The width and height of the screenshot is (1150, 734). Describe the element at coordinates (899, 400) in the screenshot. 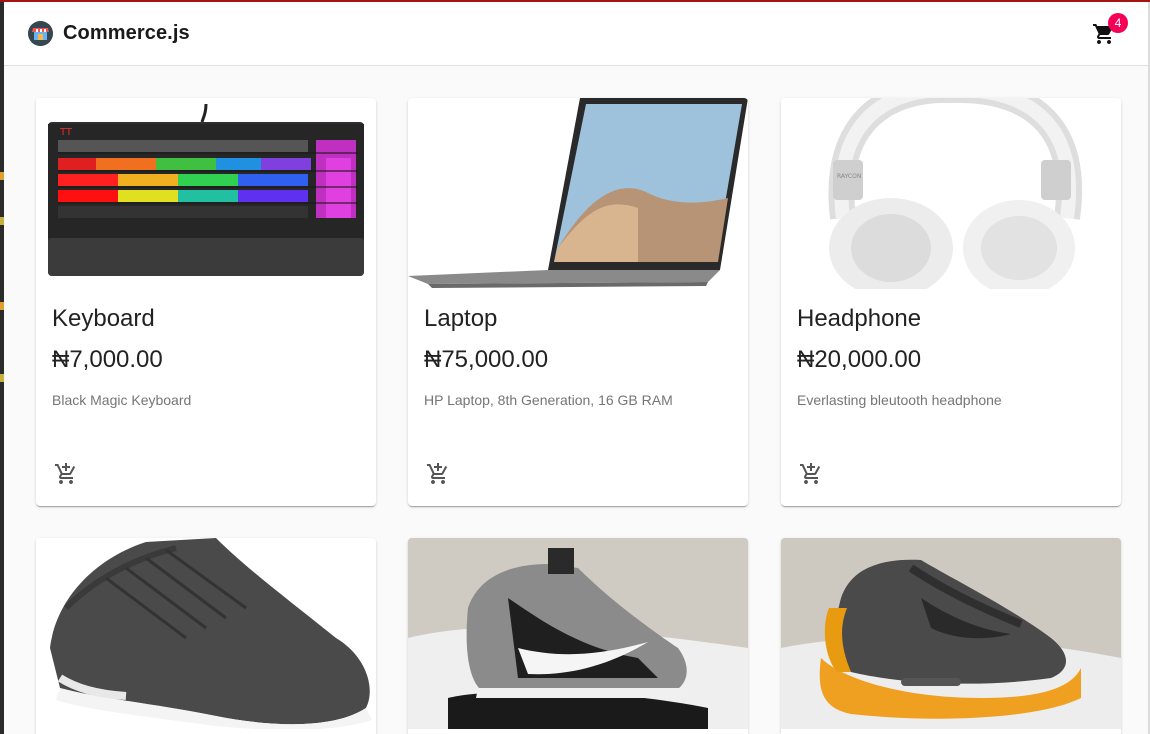

I see `product-description: Everlasting bleutooth headphone` at that location.